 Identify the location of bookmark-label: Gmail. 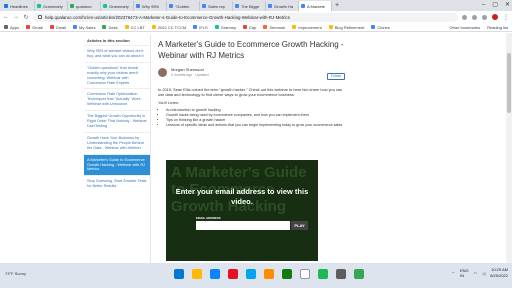
(61, 27).